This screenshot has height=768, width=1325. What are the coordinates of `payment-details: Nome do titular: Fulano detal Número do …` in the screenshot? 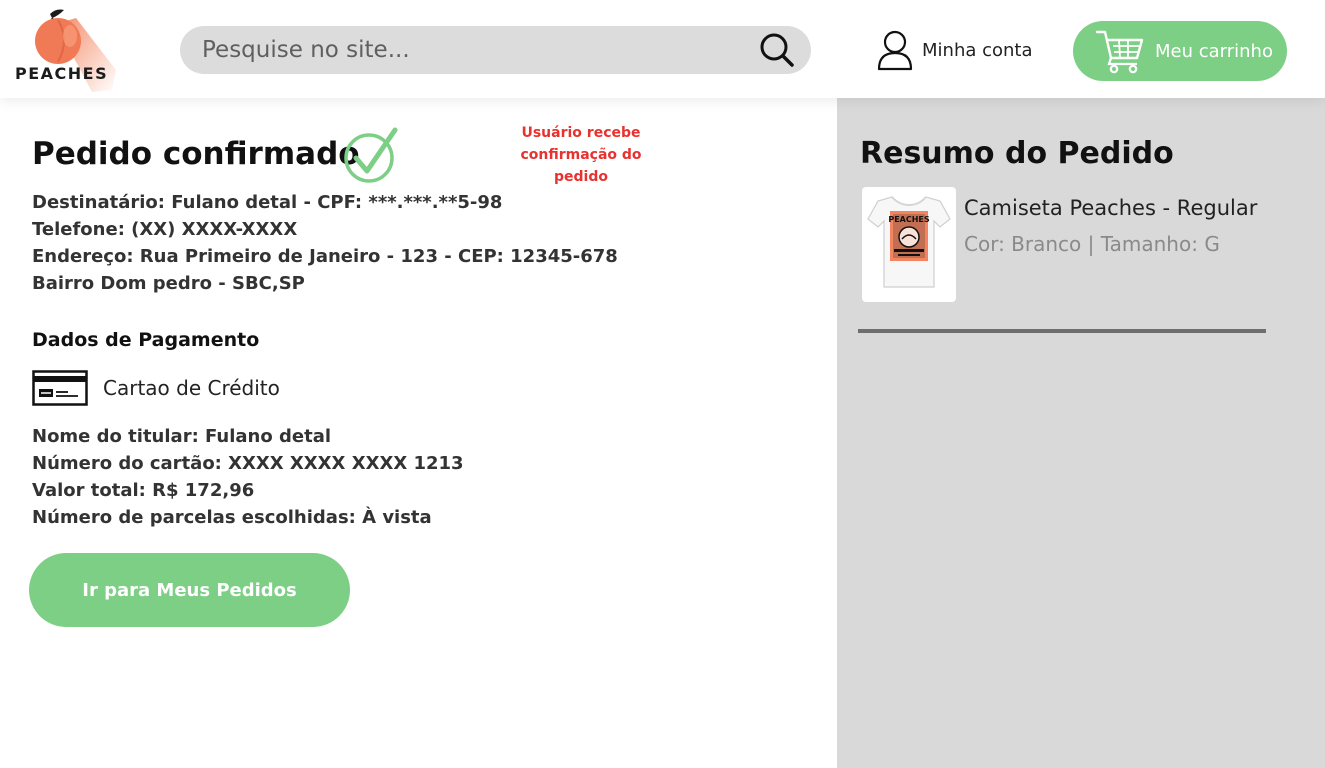 It's located at (248, 477).